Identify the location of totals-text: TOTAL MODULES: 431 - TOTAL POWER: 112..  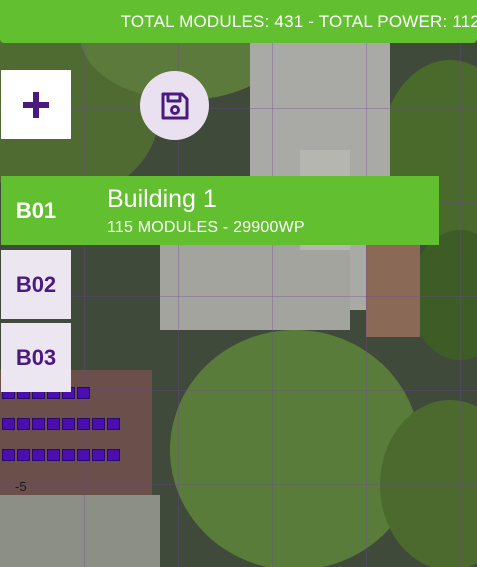
(298, 21).